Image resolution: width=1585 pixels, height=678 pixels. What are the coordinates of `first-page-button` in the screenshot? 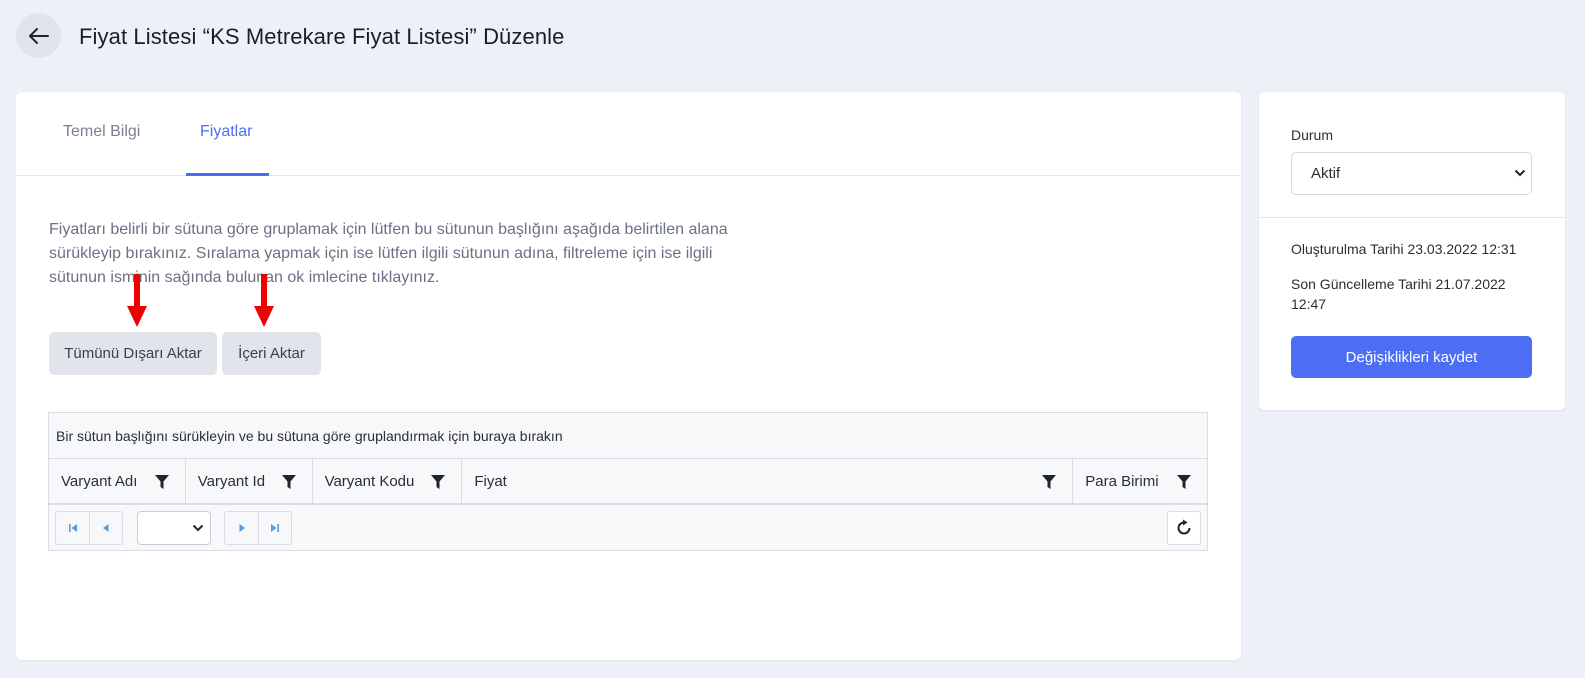 It's located at (72, 528).